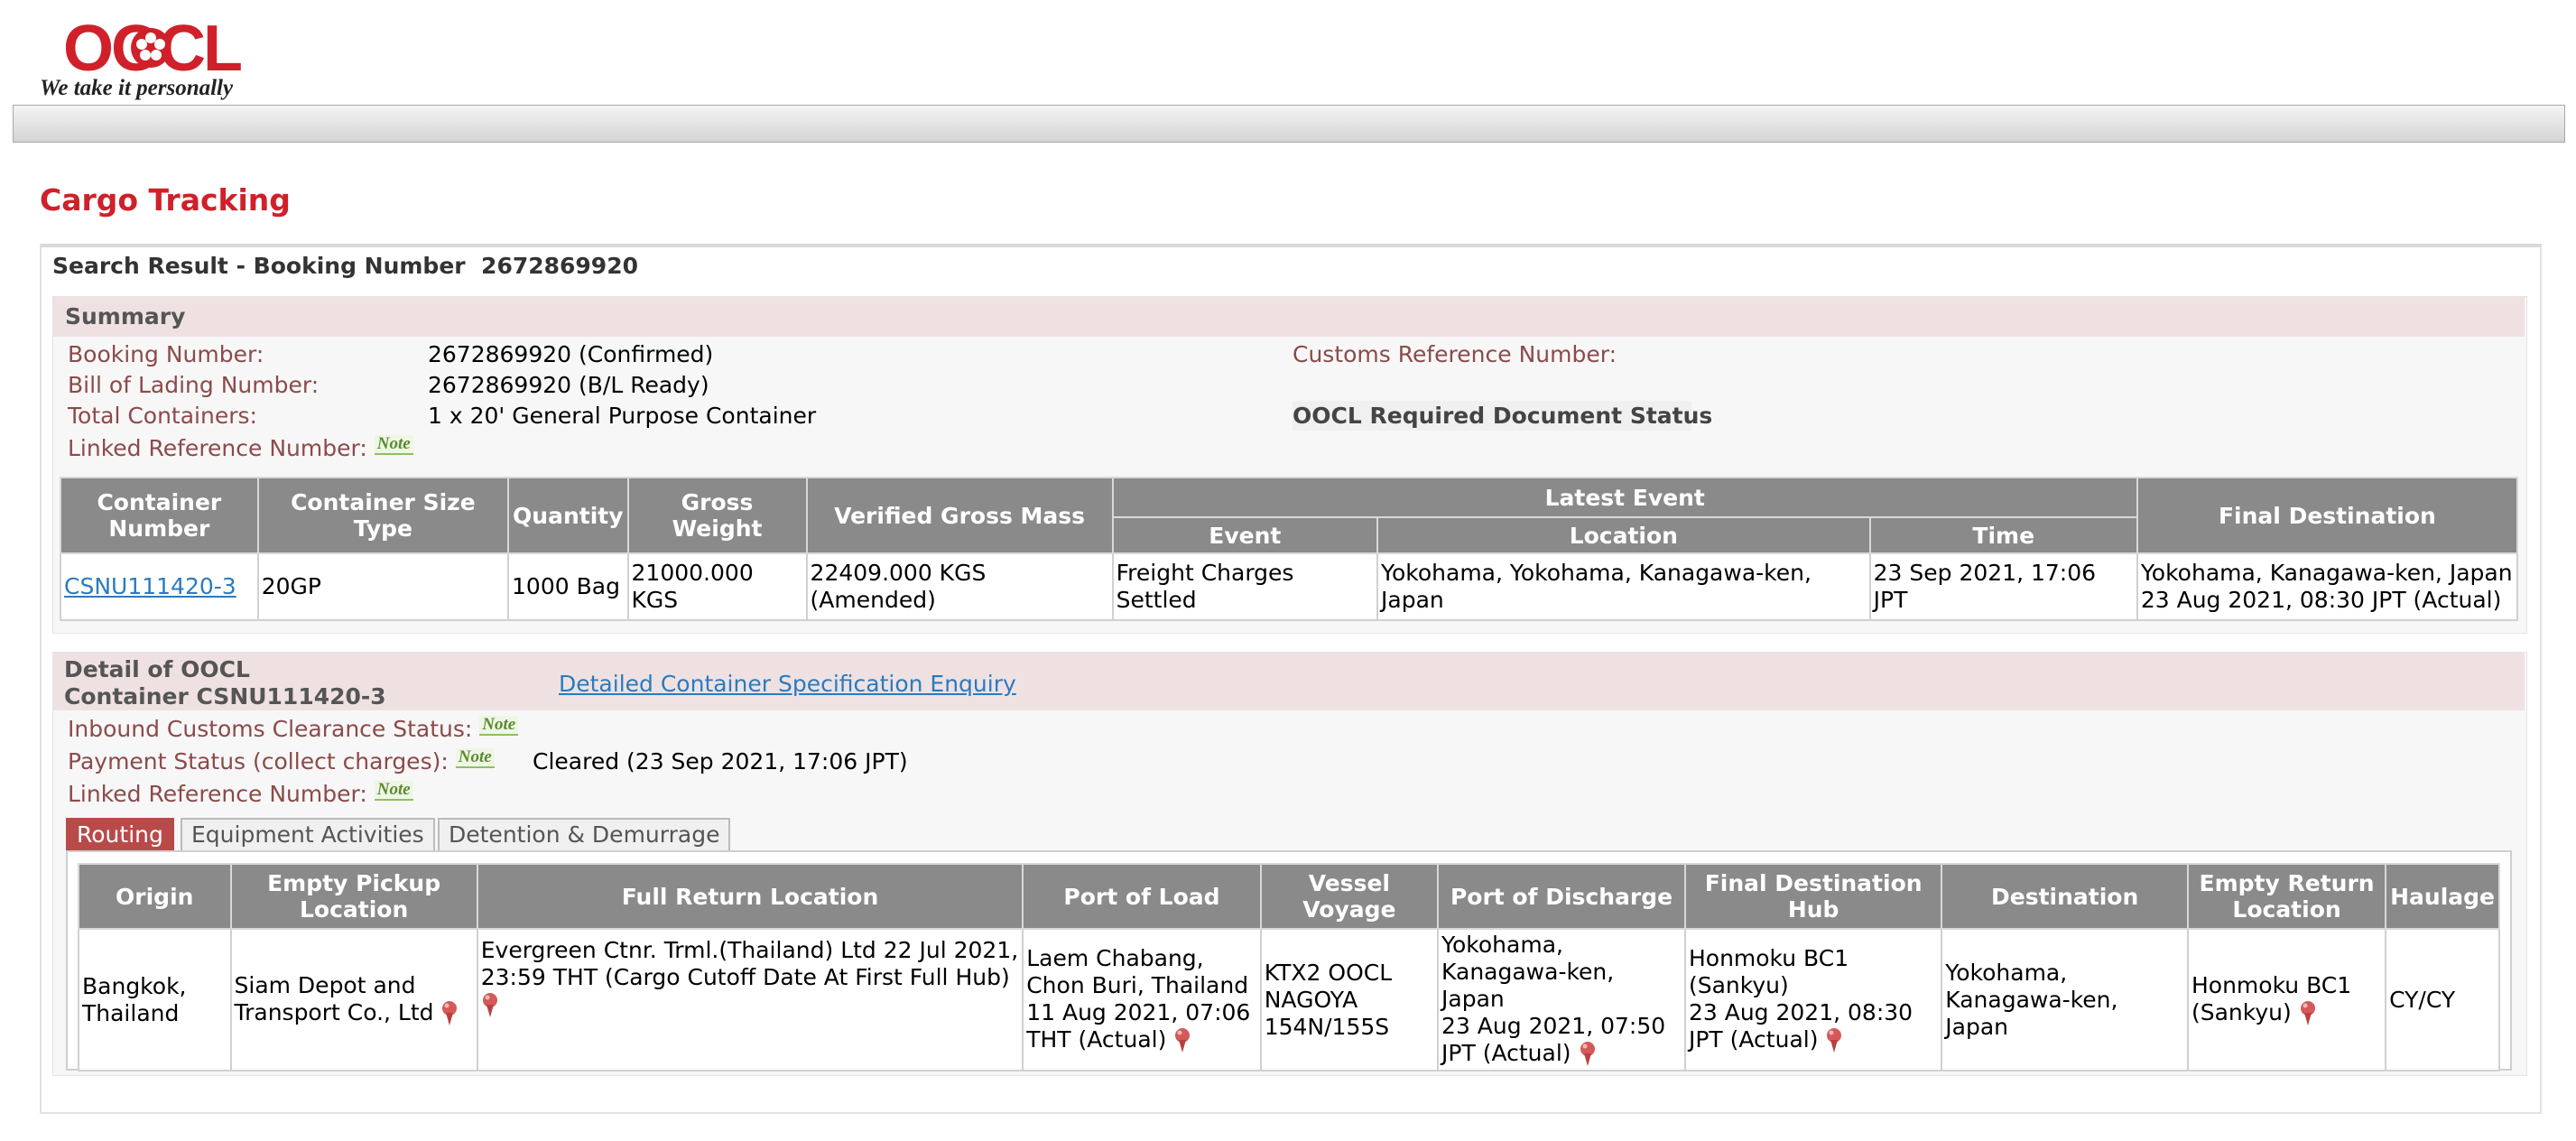 The height and width of the screenshot is (1141, 2576). Describe the element at coordinates (2003, 586) in the screenshot. I see `cell-time: 23 Sep 2021, 17:06 JPT` at that location.